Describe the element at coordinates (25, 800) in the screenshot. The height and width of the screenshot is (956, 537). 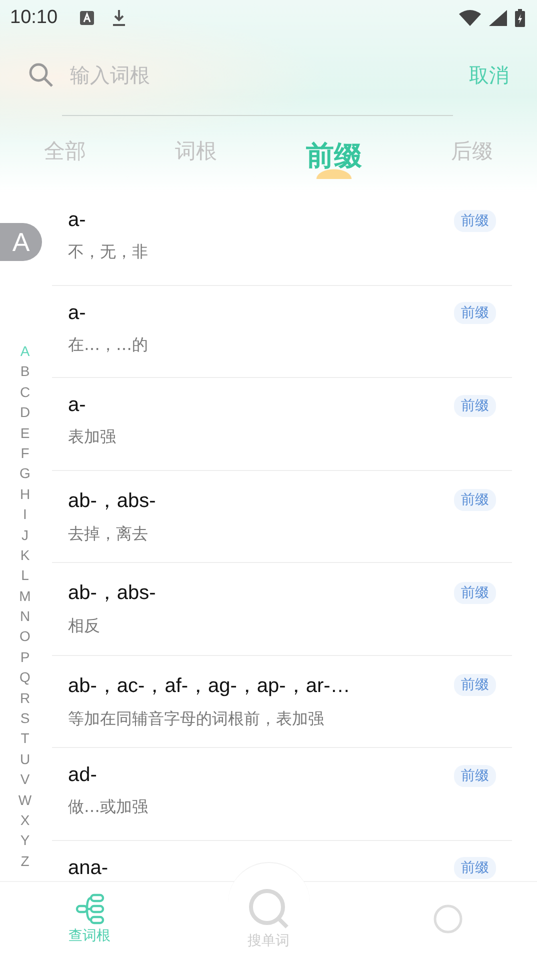
I see `index-letter: W` at that location.